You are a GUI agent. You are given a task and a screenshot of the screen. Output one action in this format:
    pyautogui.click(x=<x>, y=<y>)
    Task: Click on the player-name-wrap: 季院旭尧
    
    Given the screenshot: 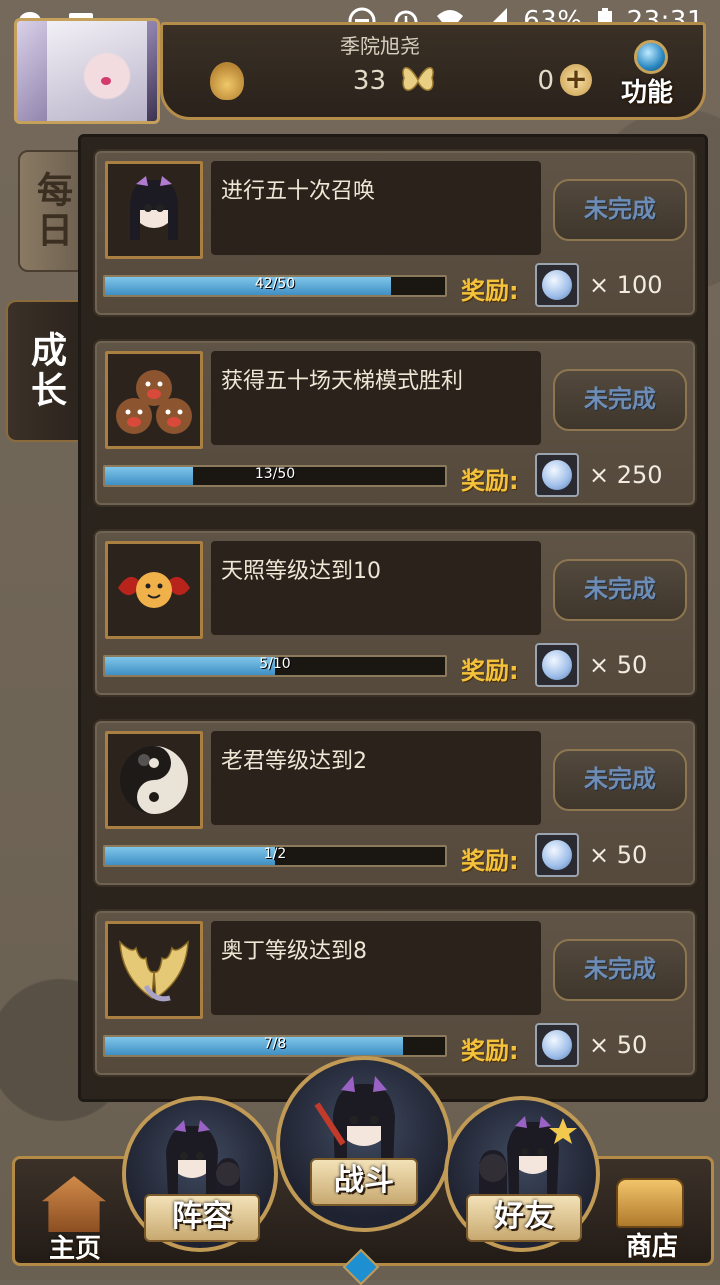 What is the action you would take?
    pyautogui.click(x=380, y=29)
    